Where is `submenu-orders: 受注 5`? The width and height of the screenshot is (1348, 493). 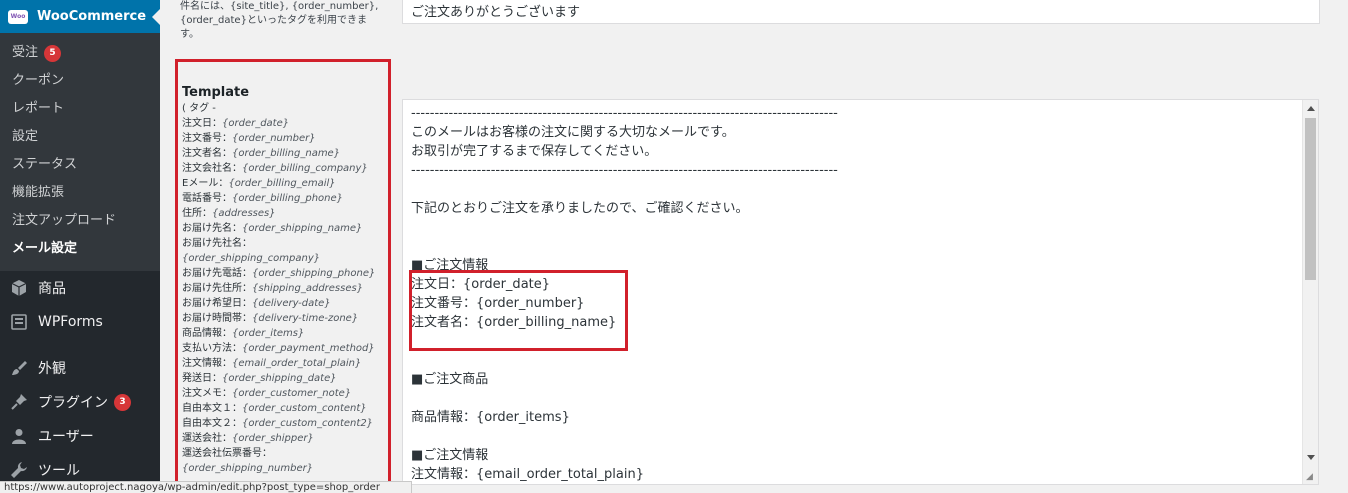 submenu-orders: 受注 5 is located at coordinates (80, 53).